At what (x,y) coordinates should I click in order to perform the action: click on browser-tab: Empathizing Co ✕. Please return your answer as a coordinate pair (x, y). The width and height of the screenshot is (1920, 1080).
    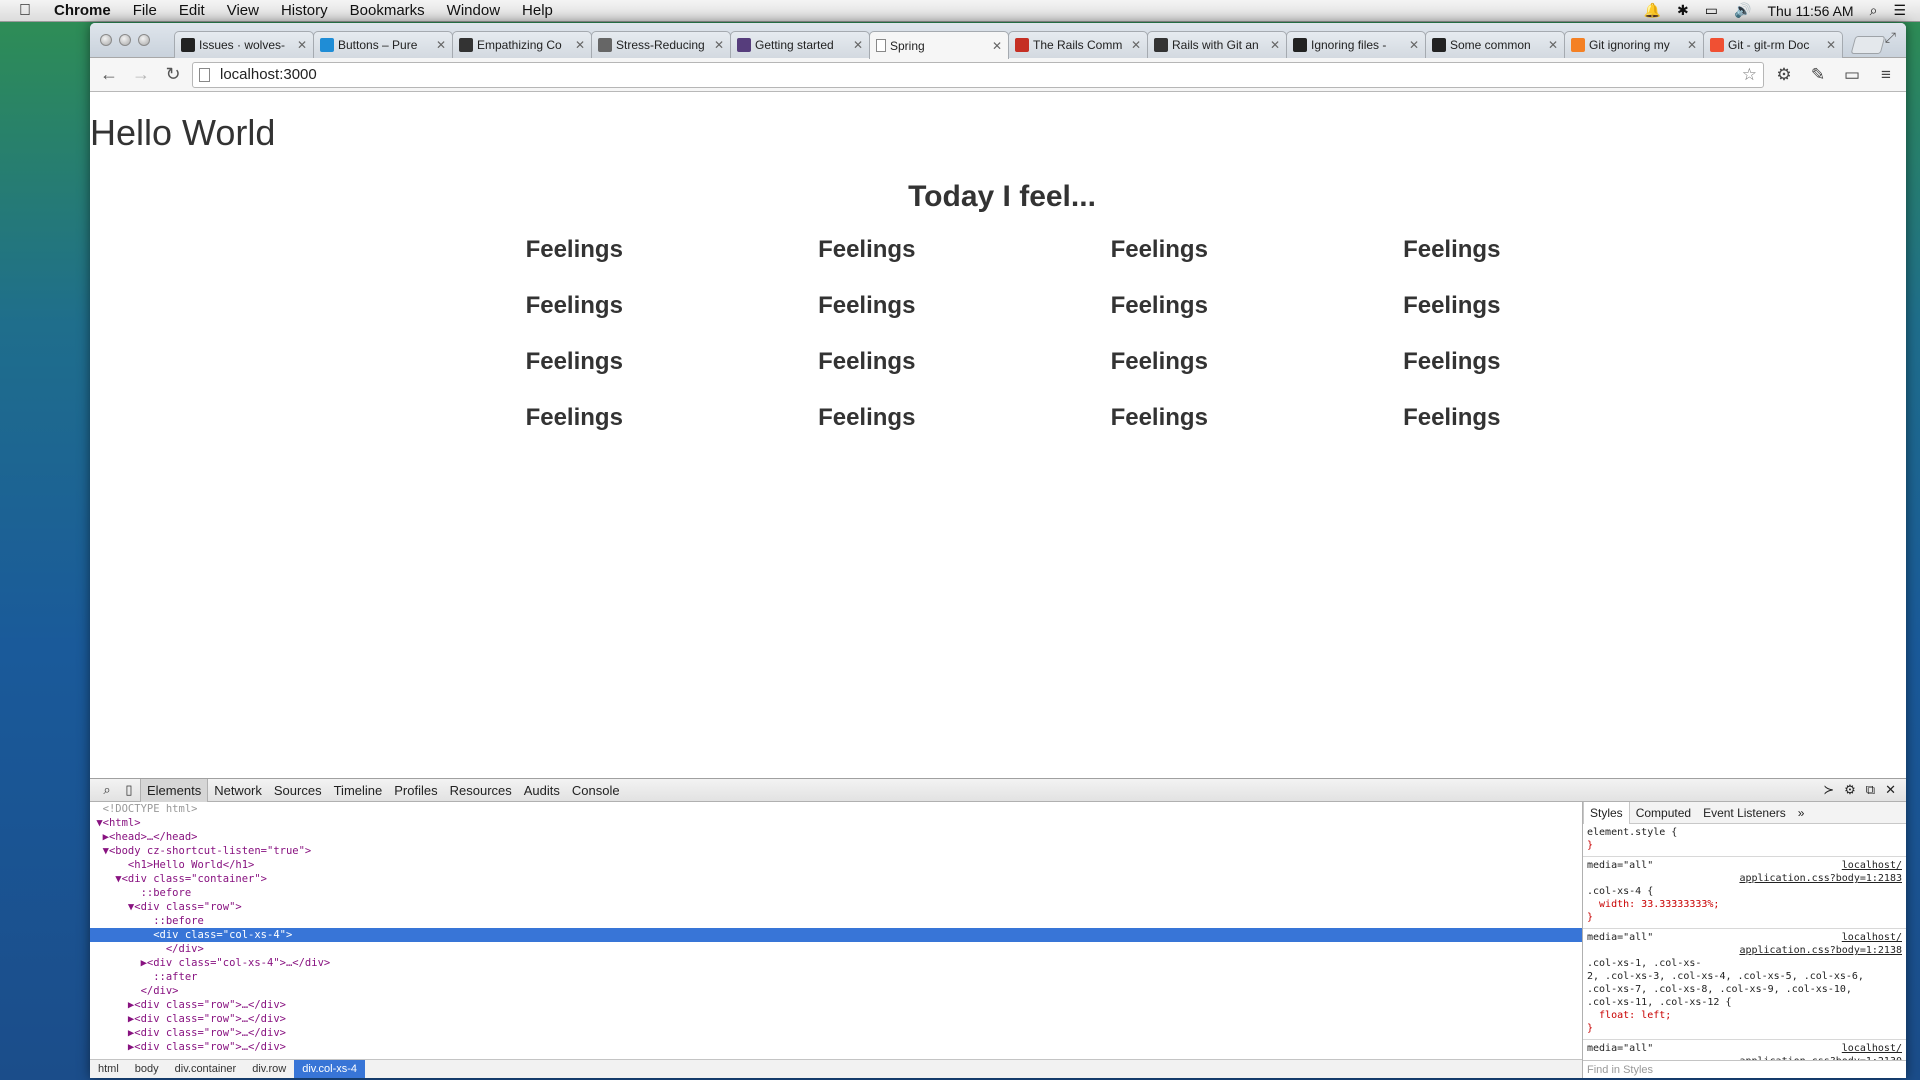
    Looking at the image, I should click on (522, 44).